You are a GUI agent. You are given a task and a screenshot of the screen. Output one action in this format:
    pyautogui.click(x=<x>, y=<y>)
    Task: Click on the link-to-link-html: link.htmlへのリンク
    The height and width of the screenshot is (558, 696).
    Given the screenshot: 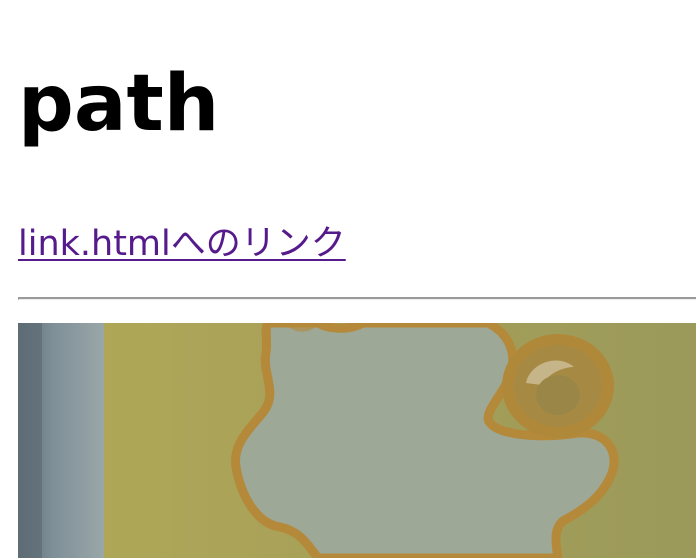 What is the action you would take?
    pyautogui.click(x=182, y=244)
    